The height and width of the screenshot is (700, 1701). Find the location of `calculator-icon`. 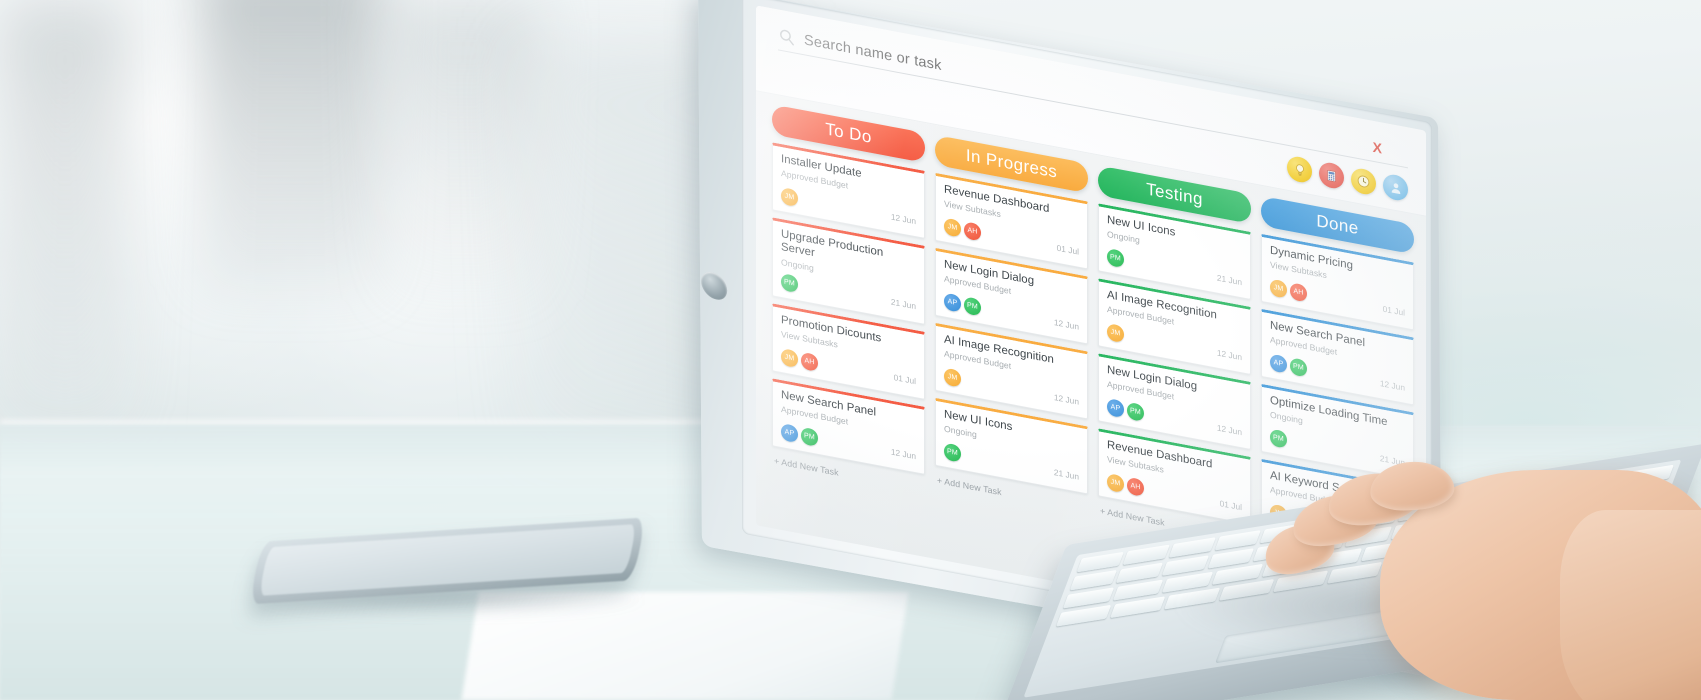

calculator-icon is located at coordinates (1331, 175).